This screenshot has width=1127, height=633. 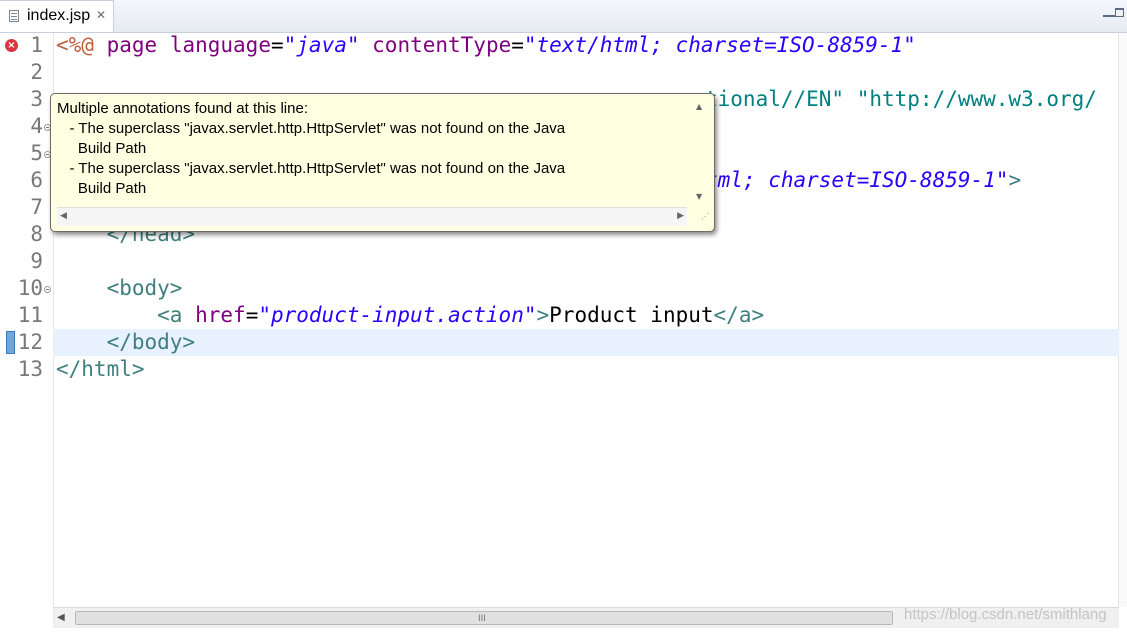 I want to click on code-token: page, so click(x=132, y=45).